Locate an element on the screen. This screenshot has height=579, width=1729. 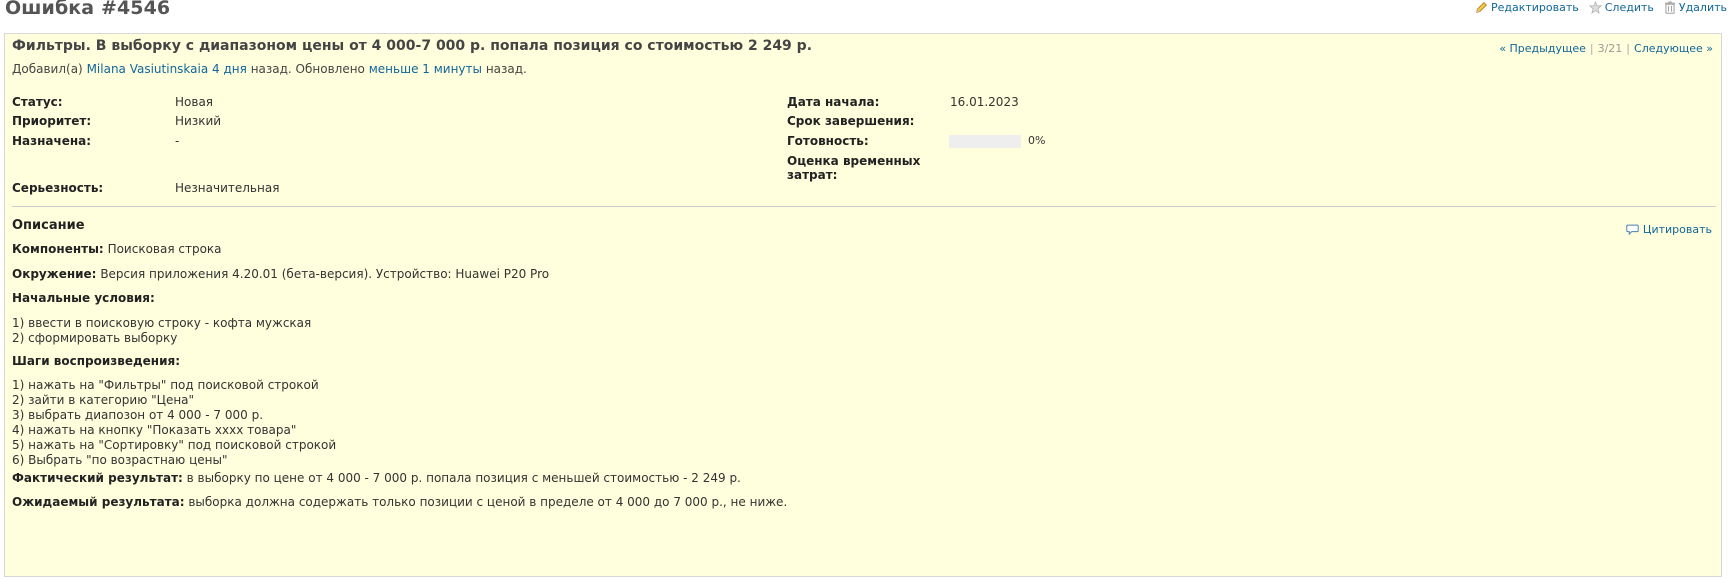
description-heading: Описание is located at coordinates (48, 225).